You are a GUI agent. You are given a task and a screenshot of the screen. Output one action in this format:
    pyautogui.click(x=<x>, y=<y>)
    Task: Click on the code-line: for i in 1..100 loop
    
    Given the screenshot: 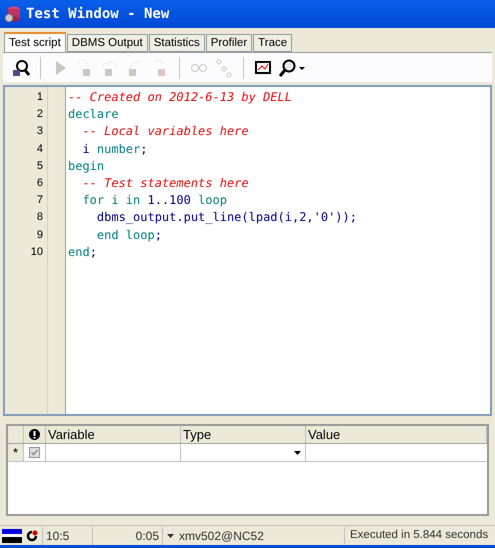 What is the action you would take?
    pyautogui.click(x=154, y=201)
    